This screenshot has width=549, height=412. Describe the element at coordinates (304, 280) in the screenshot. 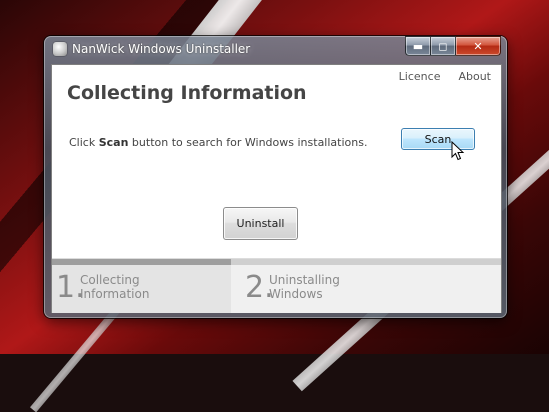

I see `step-label-line1: Uninstalling` at that location.